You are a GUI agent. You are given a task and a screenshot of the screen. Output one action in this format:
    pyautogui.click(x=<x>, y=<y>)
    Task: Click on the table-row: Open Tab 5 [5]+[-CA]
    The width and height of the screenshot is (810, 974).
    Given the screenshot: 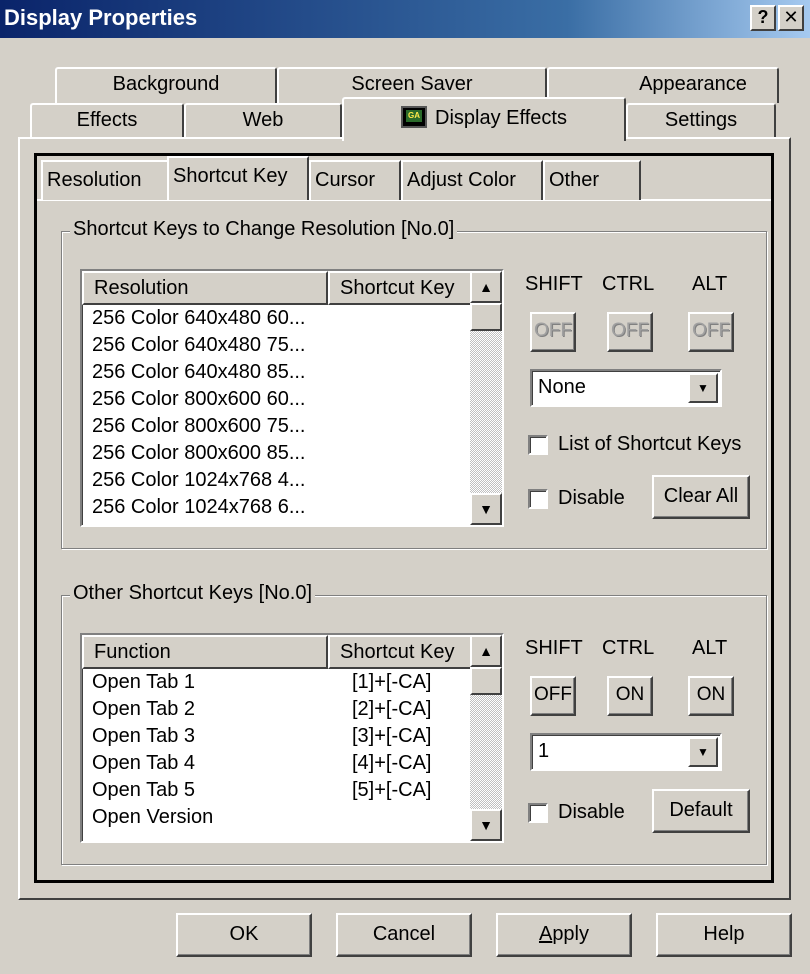 What is the action you would take?
    pyautogui.click(x=261, y=790)
    